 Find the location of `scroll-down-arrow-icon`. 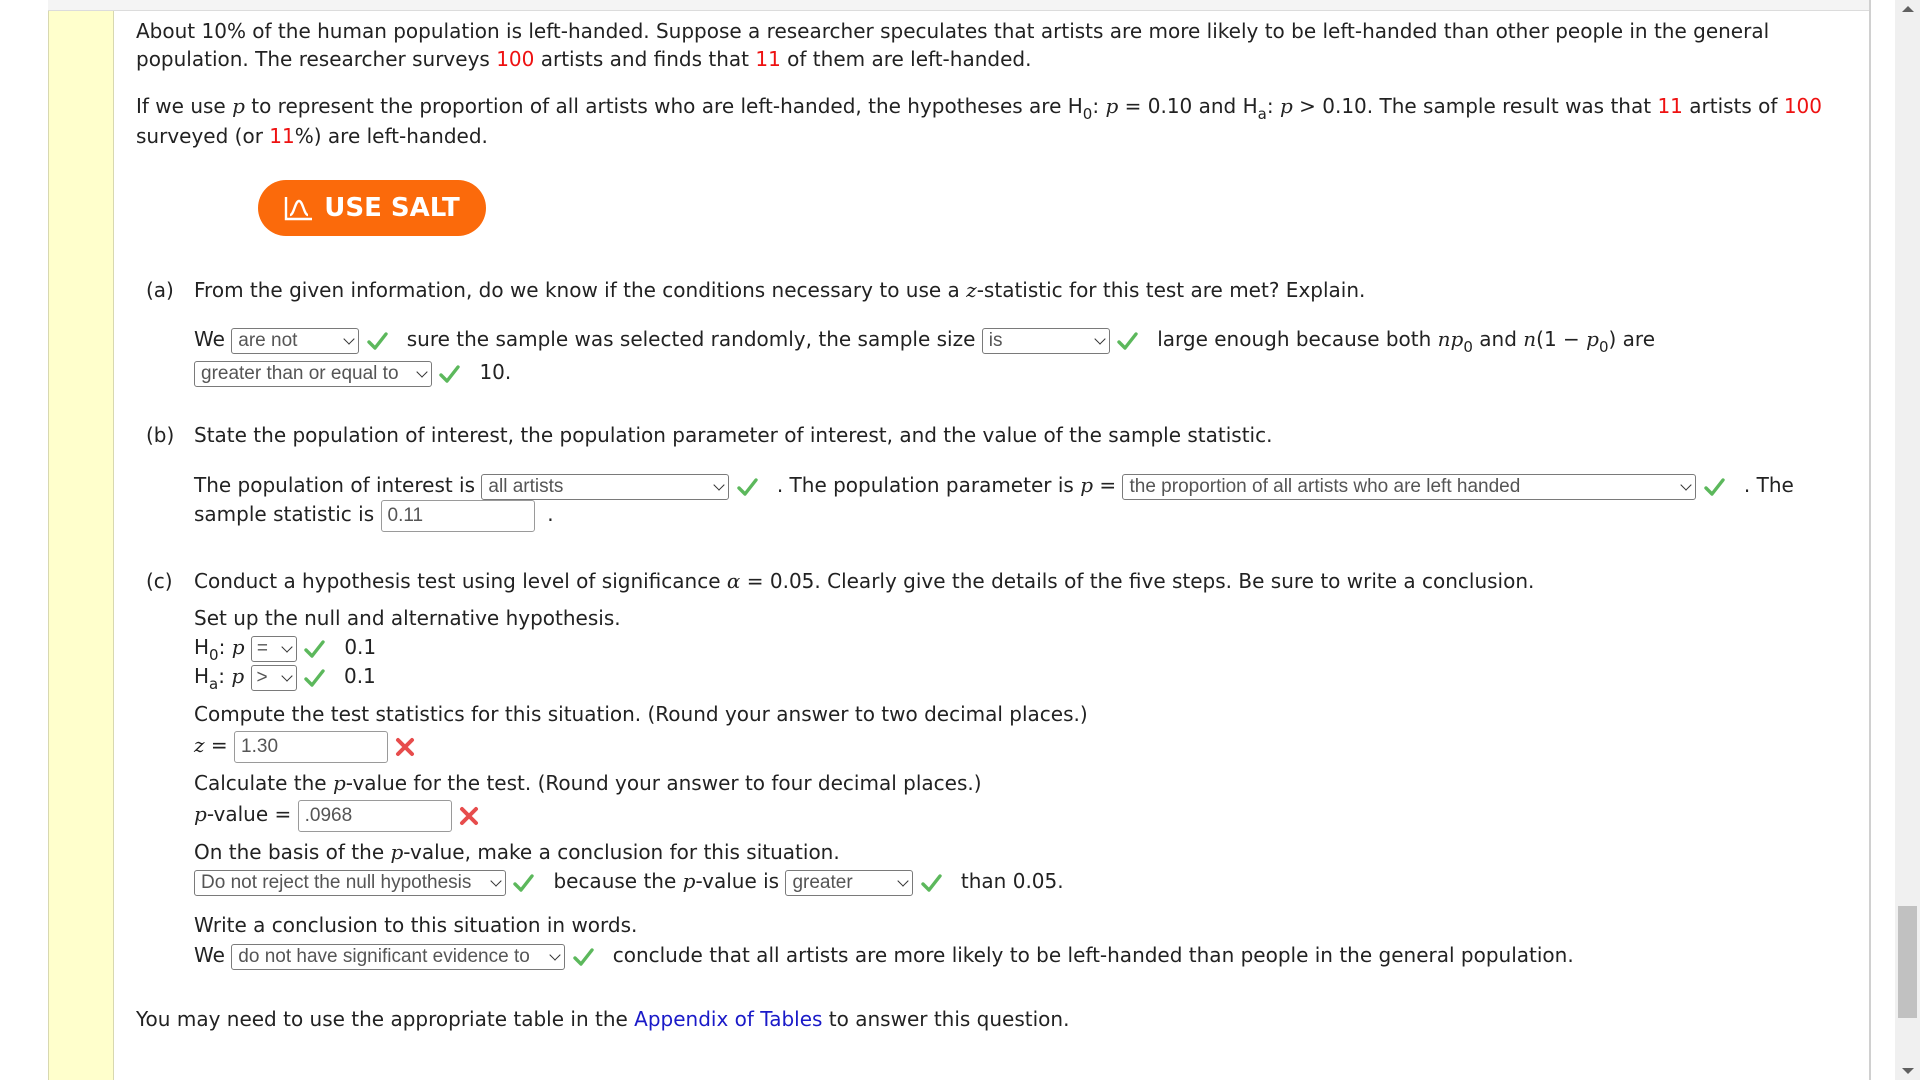

scroll-down-arrow-icon is located at coordinates (1908, 1071).